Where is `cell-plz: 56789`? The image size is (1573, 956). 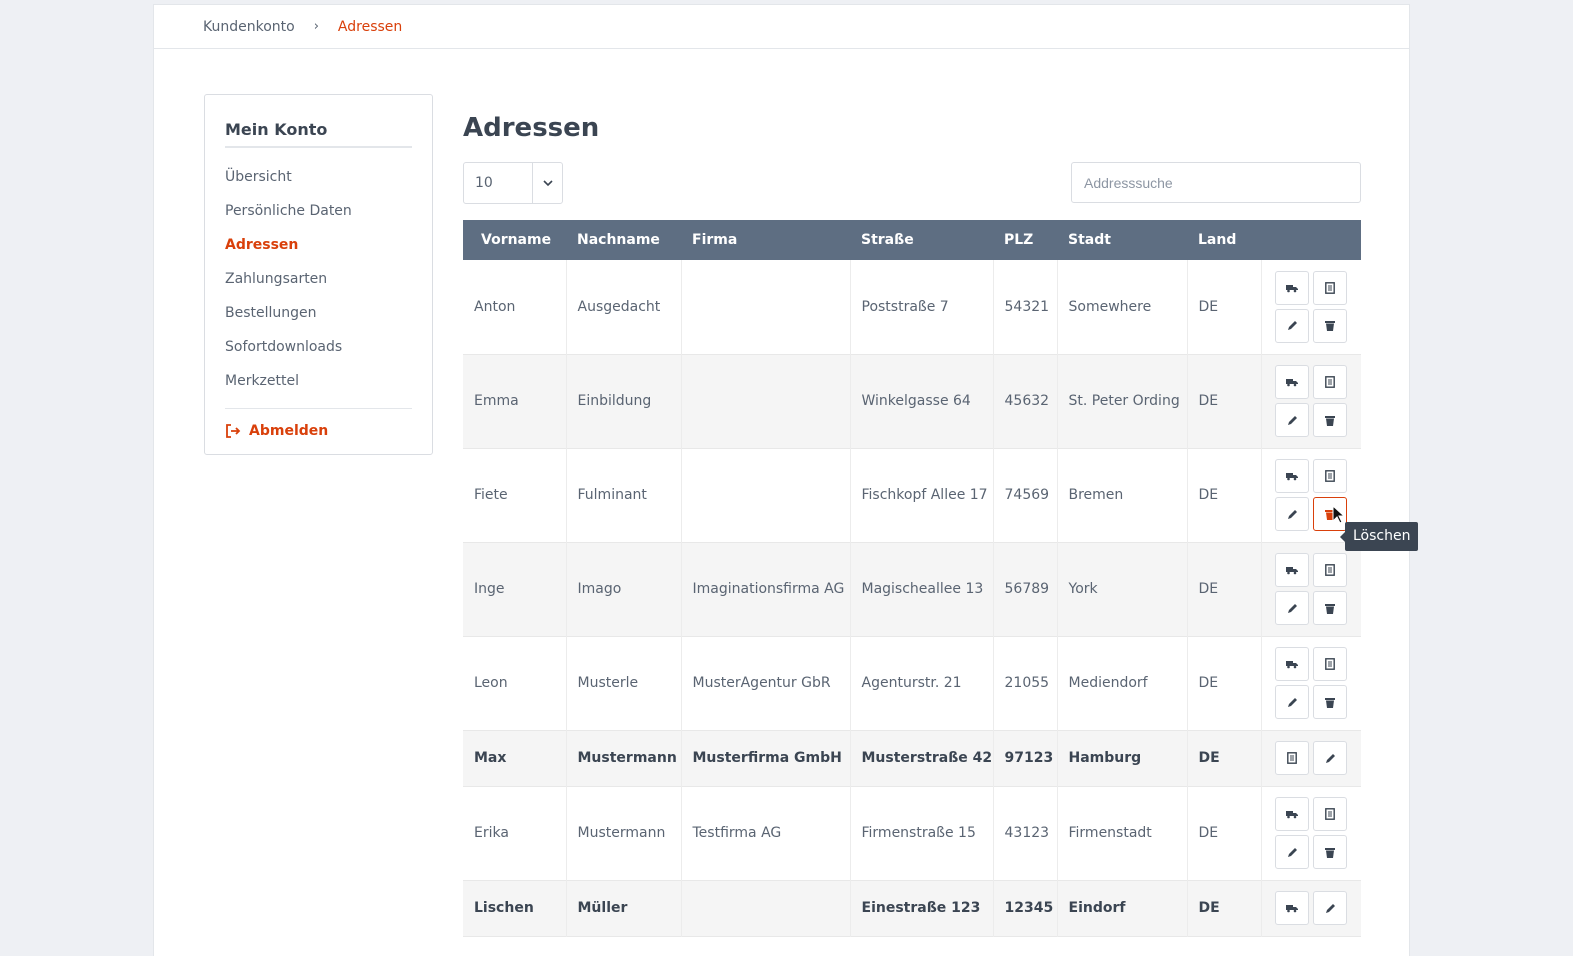 cell-plz: 56789 is located at coordinates (1024, 589).